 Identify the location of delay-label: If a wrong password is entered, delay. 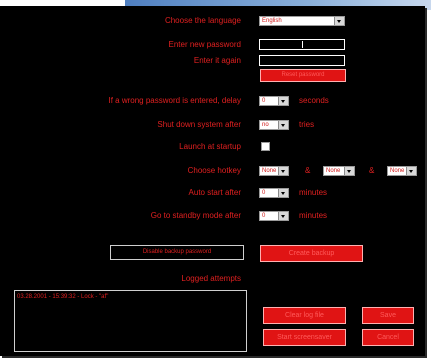
(174, 100).